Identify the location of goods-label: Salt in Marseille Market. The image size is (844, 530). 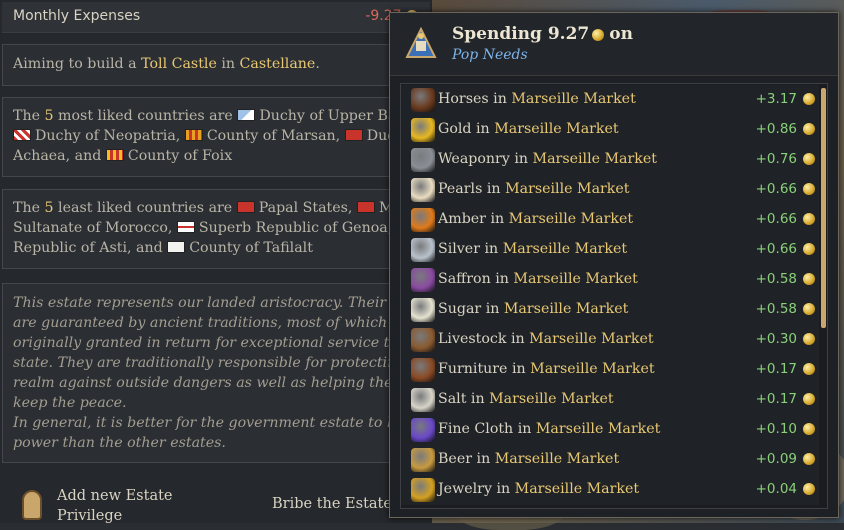
(526, 399).